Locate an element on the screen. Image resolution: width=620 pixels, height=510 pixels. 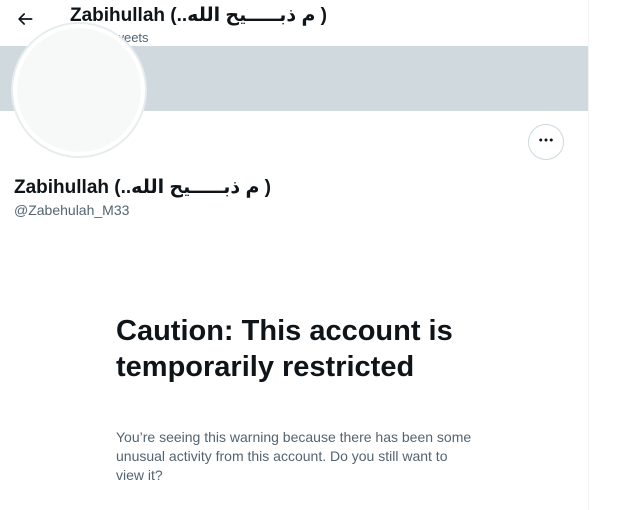
arrow-left-icon is located at coordinates (25, 21).